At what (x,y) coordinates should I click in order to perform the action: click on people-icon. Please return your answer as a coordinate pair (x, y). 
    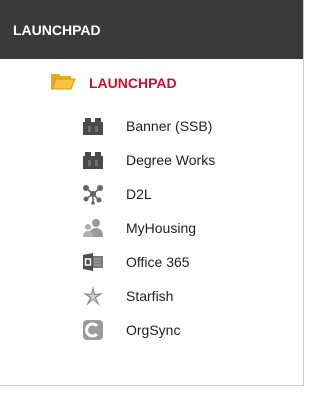
    Looking at the image, I should click on (93, 228).